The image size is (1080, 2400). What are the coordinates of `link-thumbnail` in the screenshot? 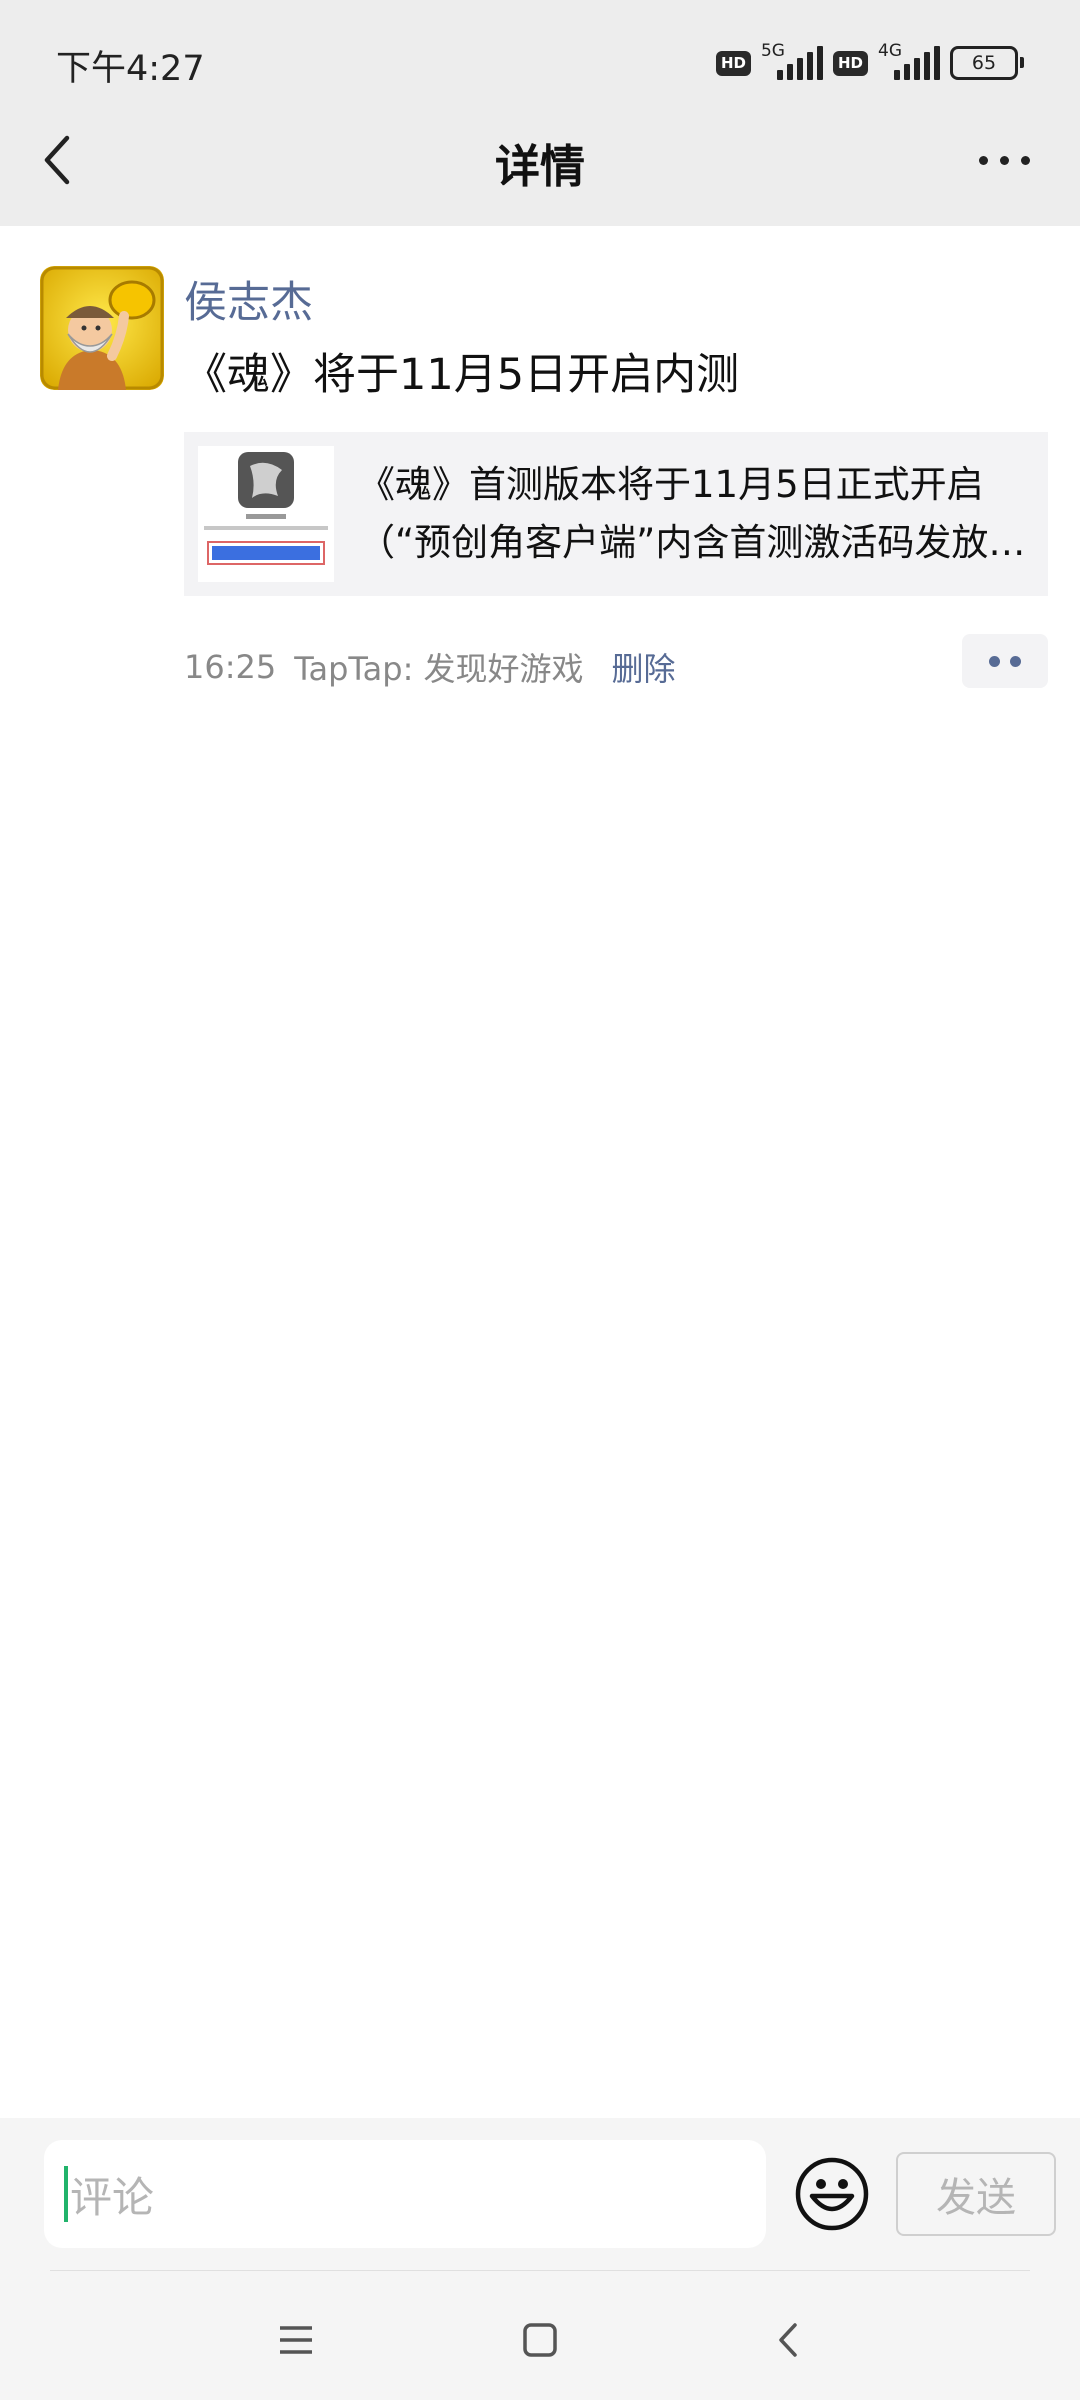 It's located at (266, 514).